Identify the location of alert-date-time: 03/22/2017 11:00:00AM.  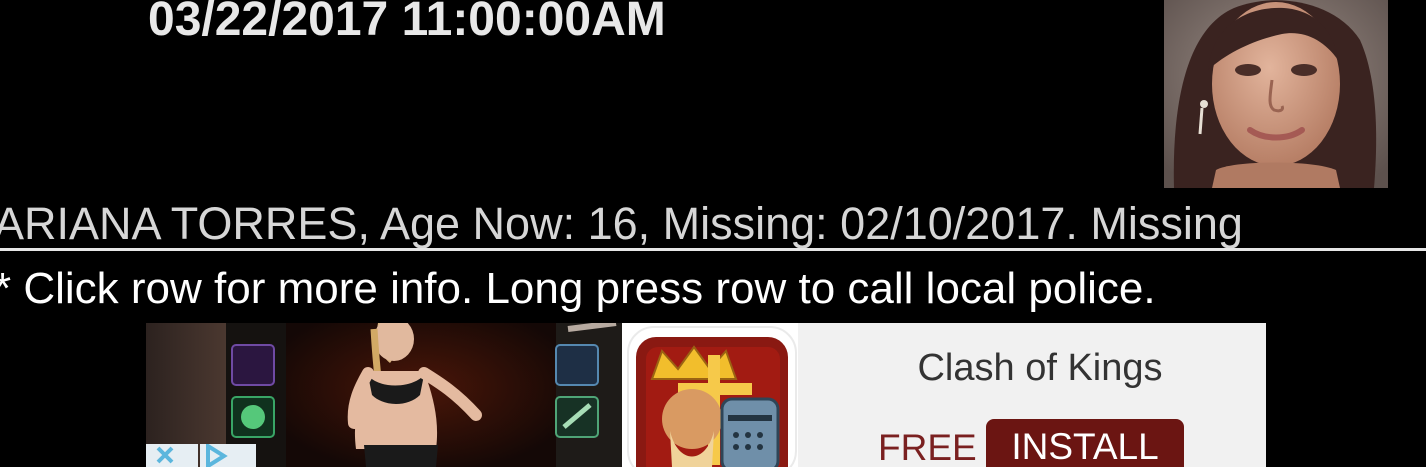
(407, 23).